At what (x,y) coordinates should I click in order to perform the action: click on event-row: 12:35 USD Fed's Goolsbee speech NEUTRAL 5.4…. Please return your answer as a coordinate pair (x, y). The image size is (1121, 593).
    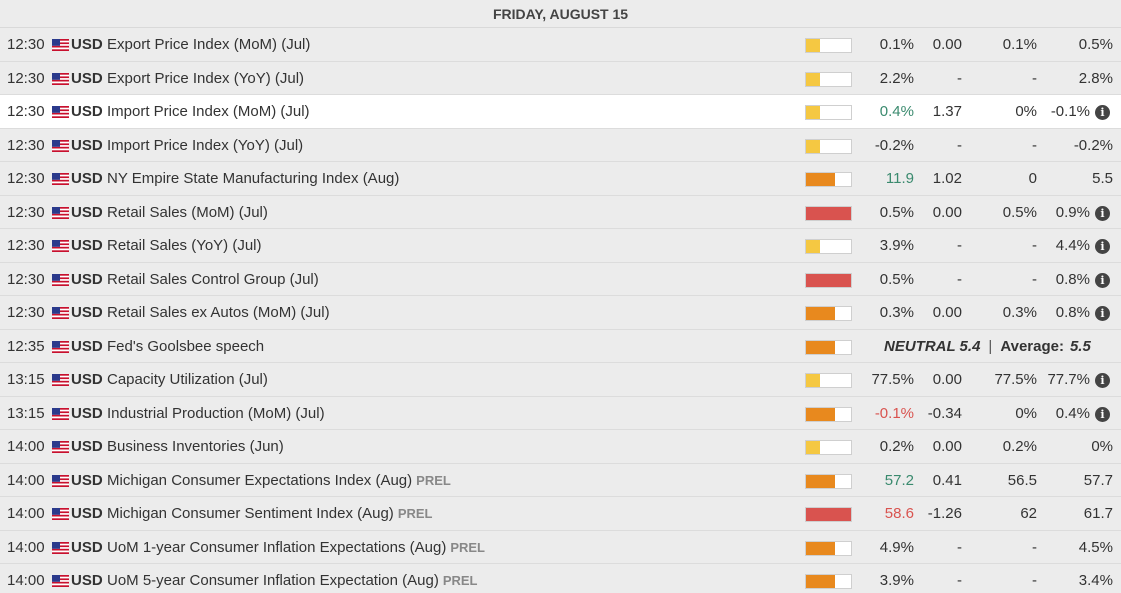
    Looking at the image, I should click on (560, 346).